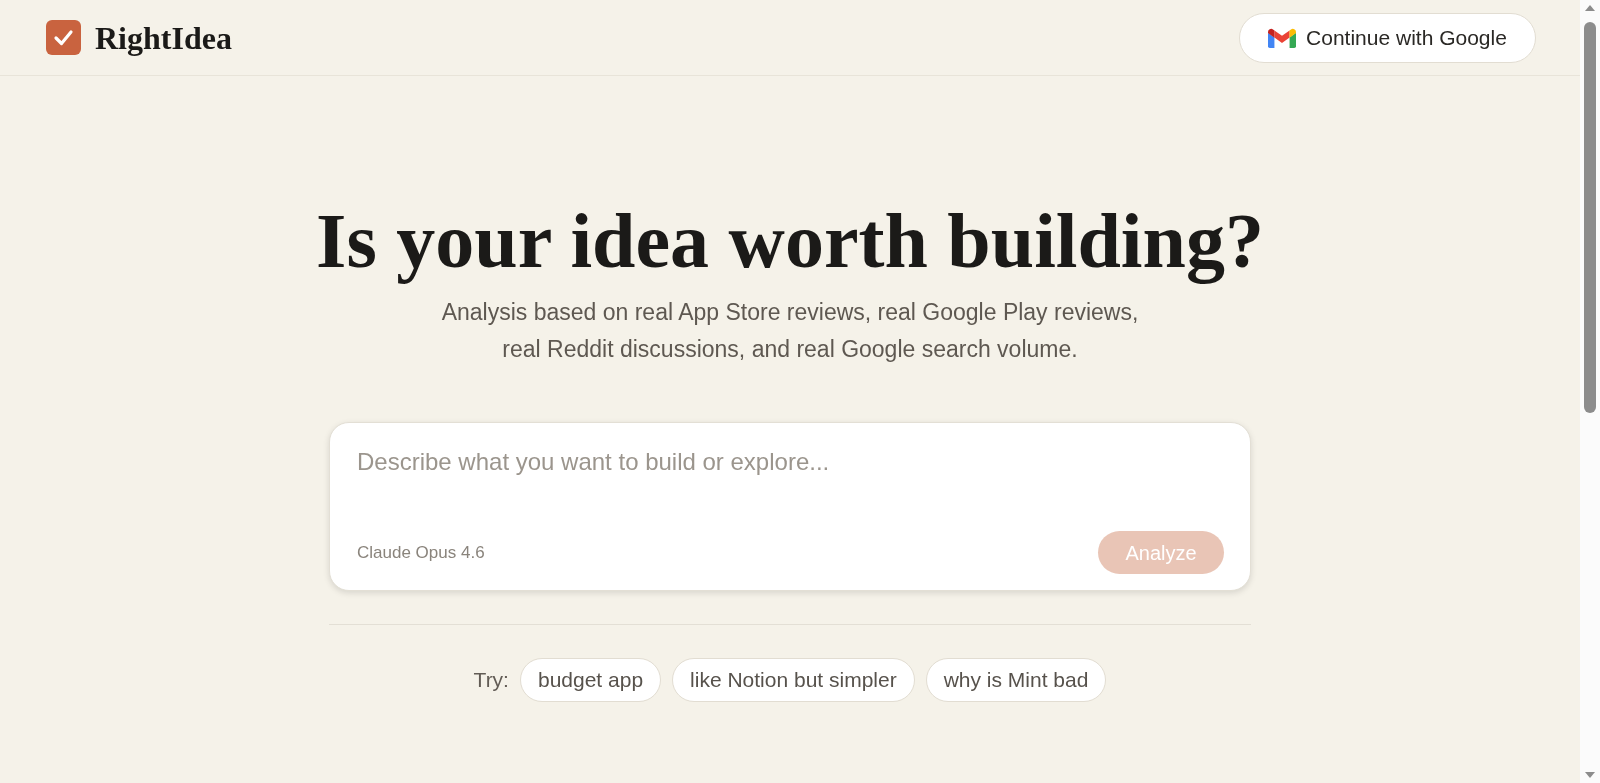 This screenshot has width=1600, height=783. Describe the element at coordinates (1590, 775) in the screenshot. I see `scroll-down-icon` at that location.